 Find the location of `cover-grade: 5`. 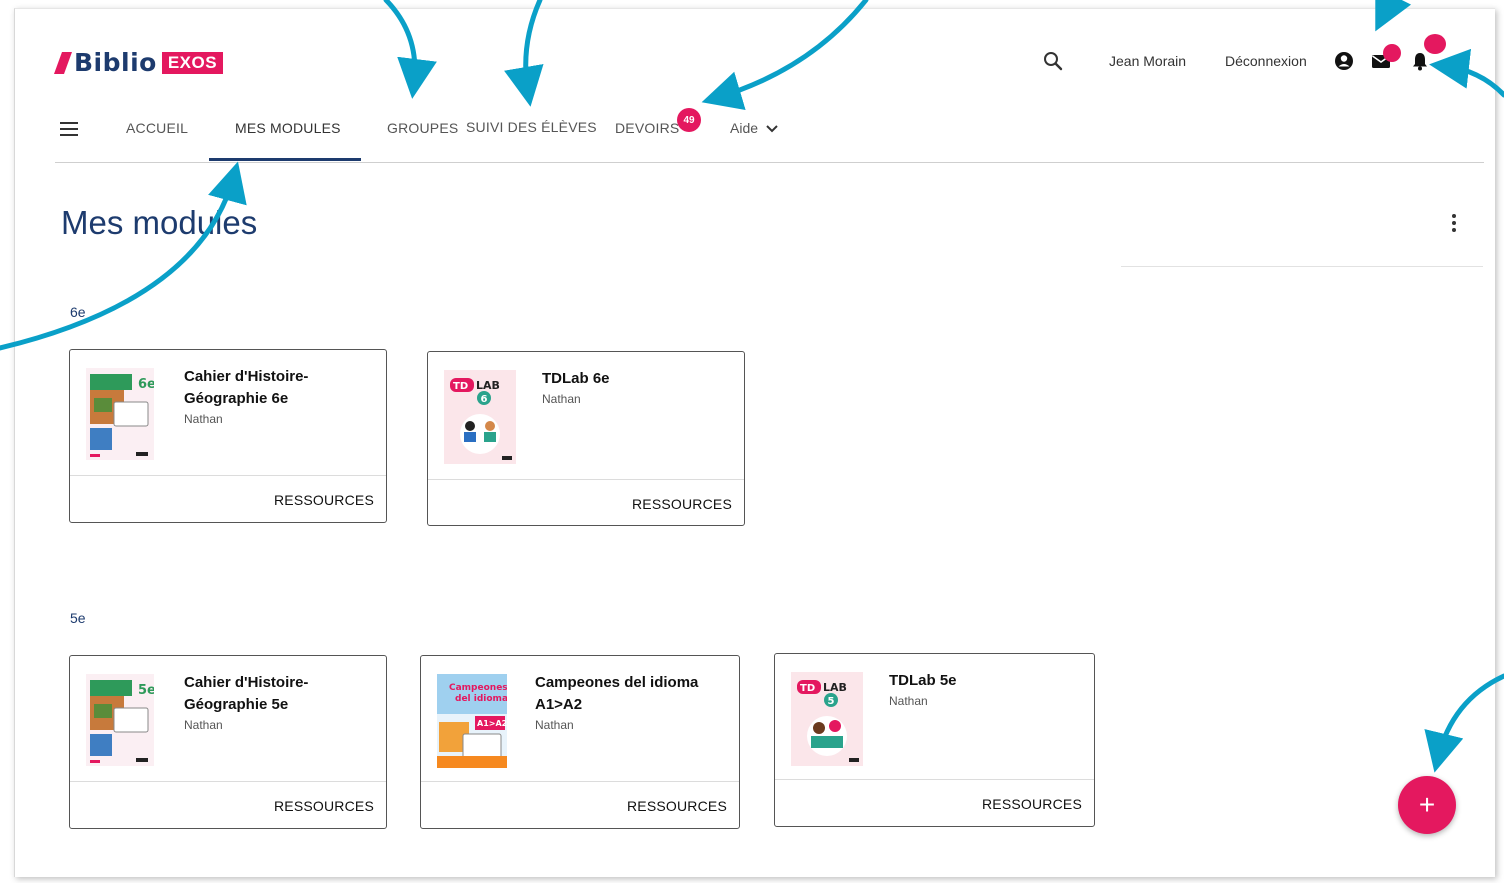

cover-grade: 5 is located at coordinates (831, 701).